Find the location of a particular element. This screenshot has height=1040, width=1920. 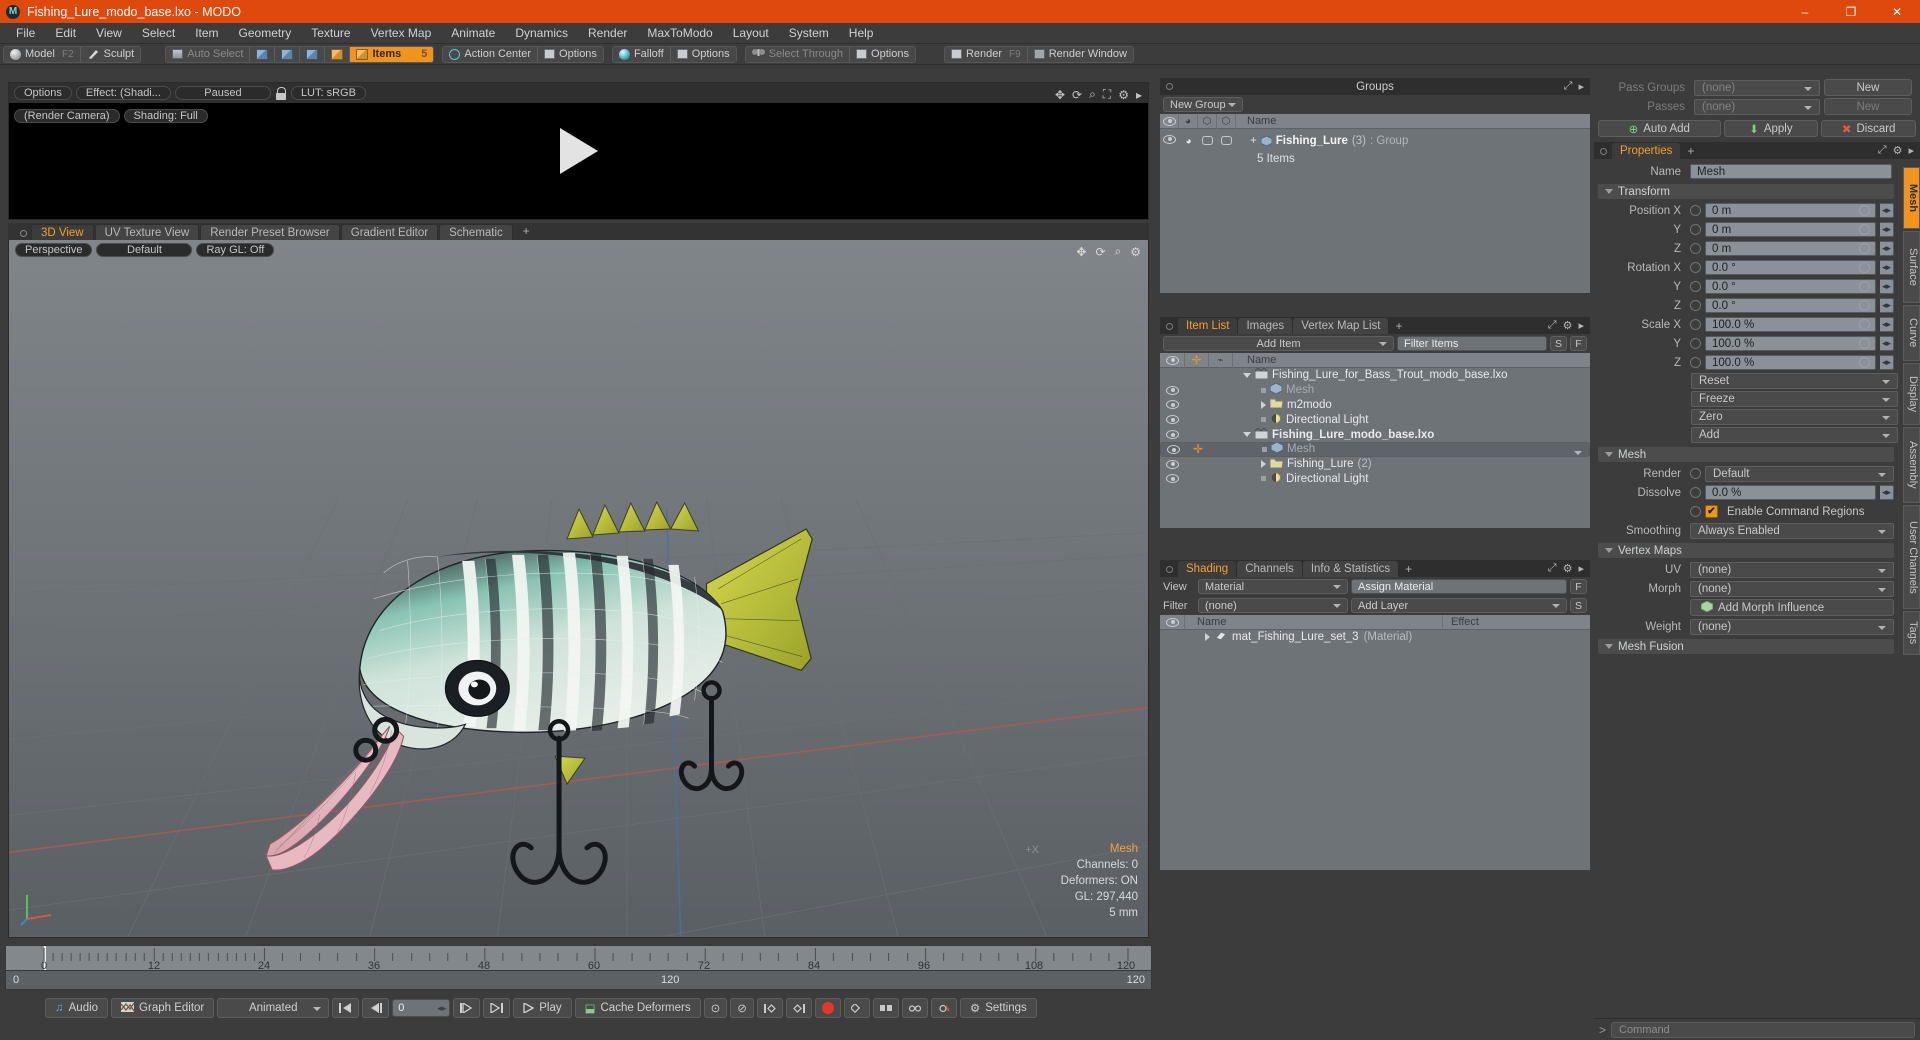

rotate-icon: ⟳ is located at coordinates (1100, 252).